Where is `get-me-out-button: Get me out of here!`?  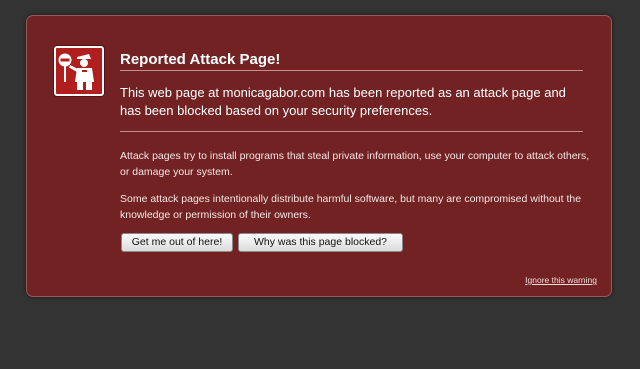 get-me-out-button: Get me out of here! is located at coordinates (177, 242).